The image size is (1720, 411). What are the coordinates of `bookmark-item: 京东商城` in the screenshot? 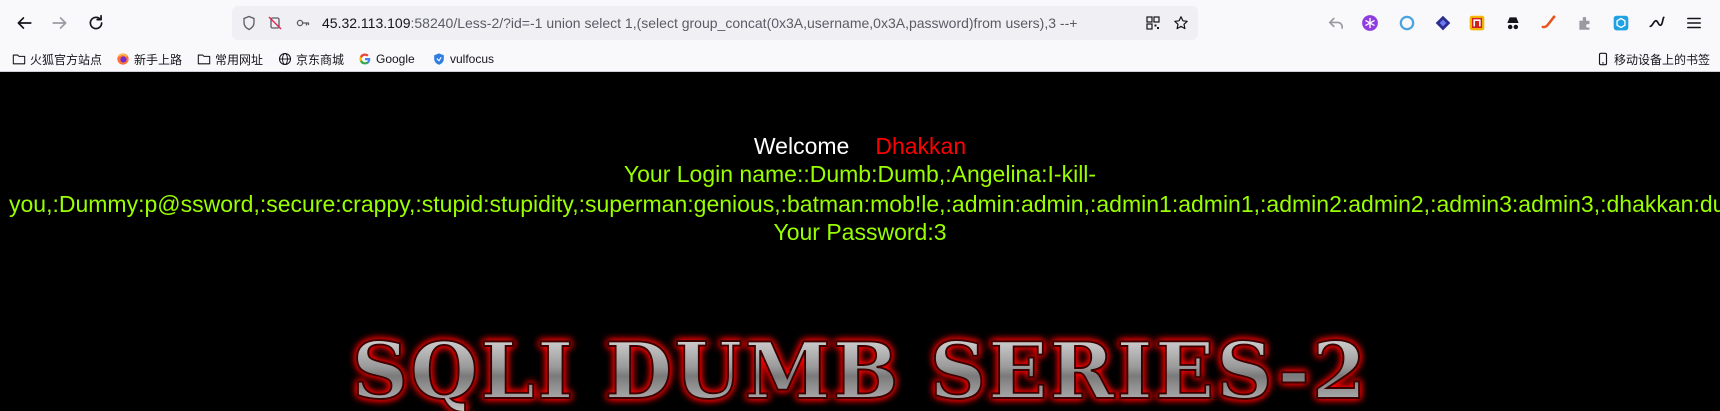 It's located at (311, 59).